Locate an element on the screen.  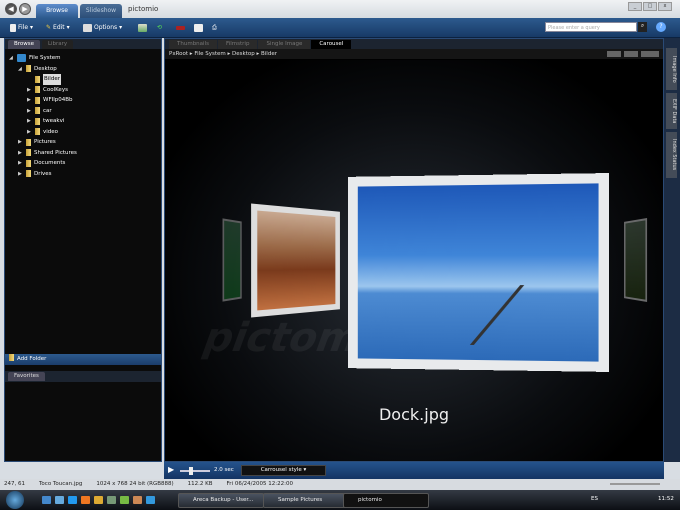
rotate-button: ⟲ is located at coordinates (159, 28).